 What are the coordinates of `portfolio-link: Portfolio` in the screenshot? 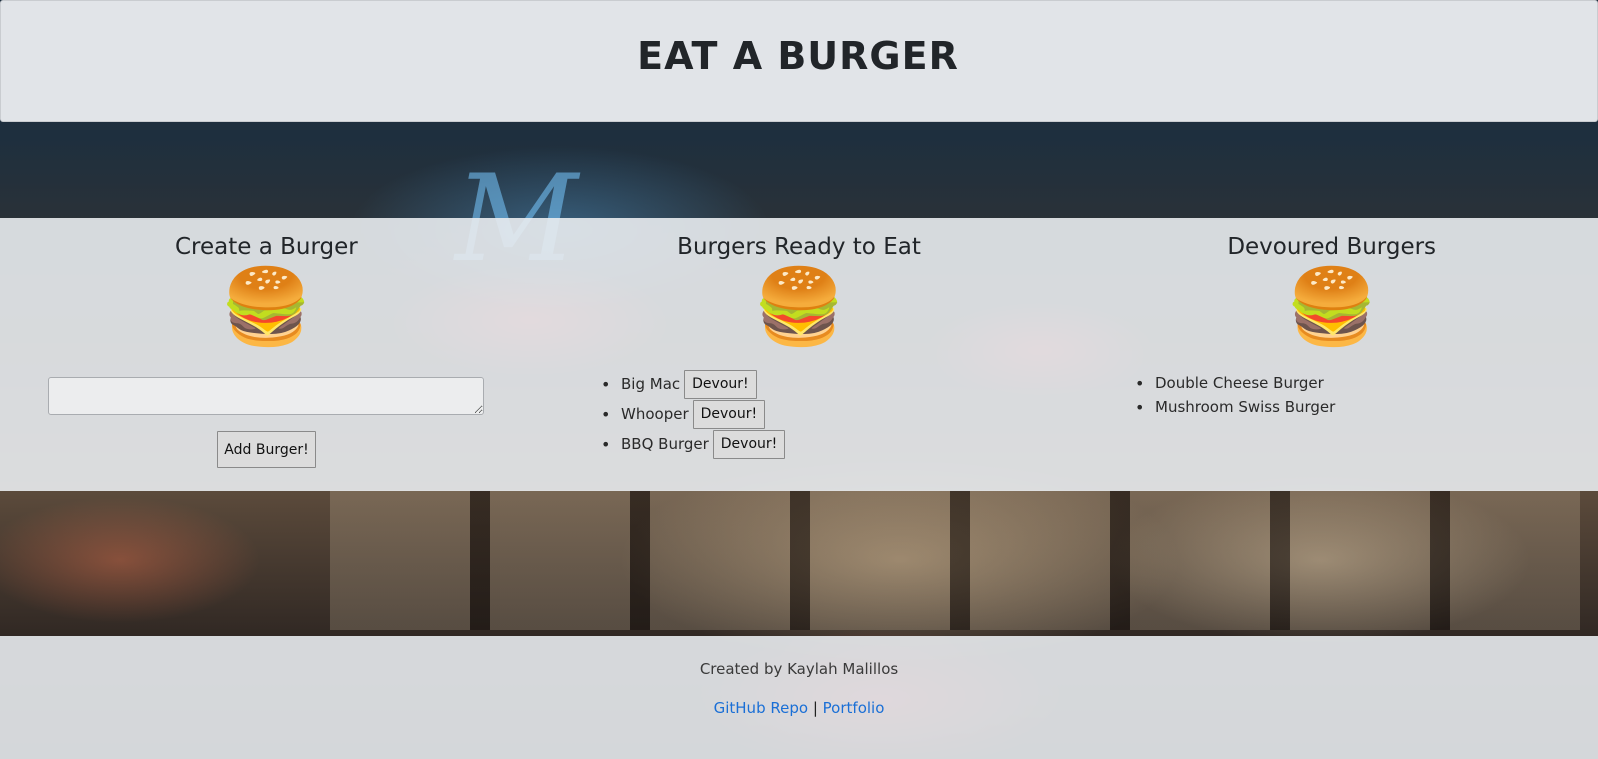 It's located at (854, 708).